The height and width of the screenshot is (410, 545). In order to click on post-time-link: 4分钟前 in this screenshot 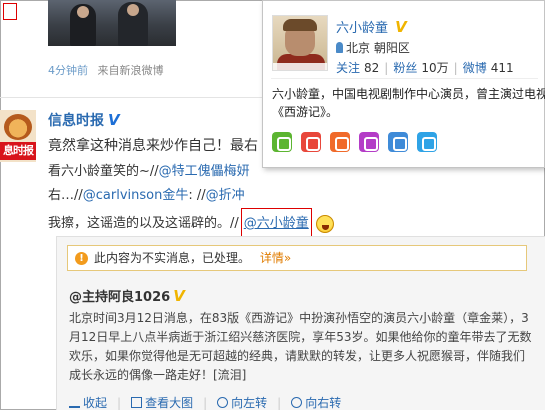, I will do `click(68, 70)`.